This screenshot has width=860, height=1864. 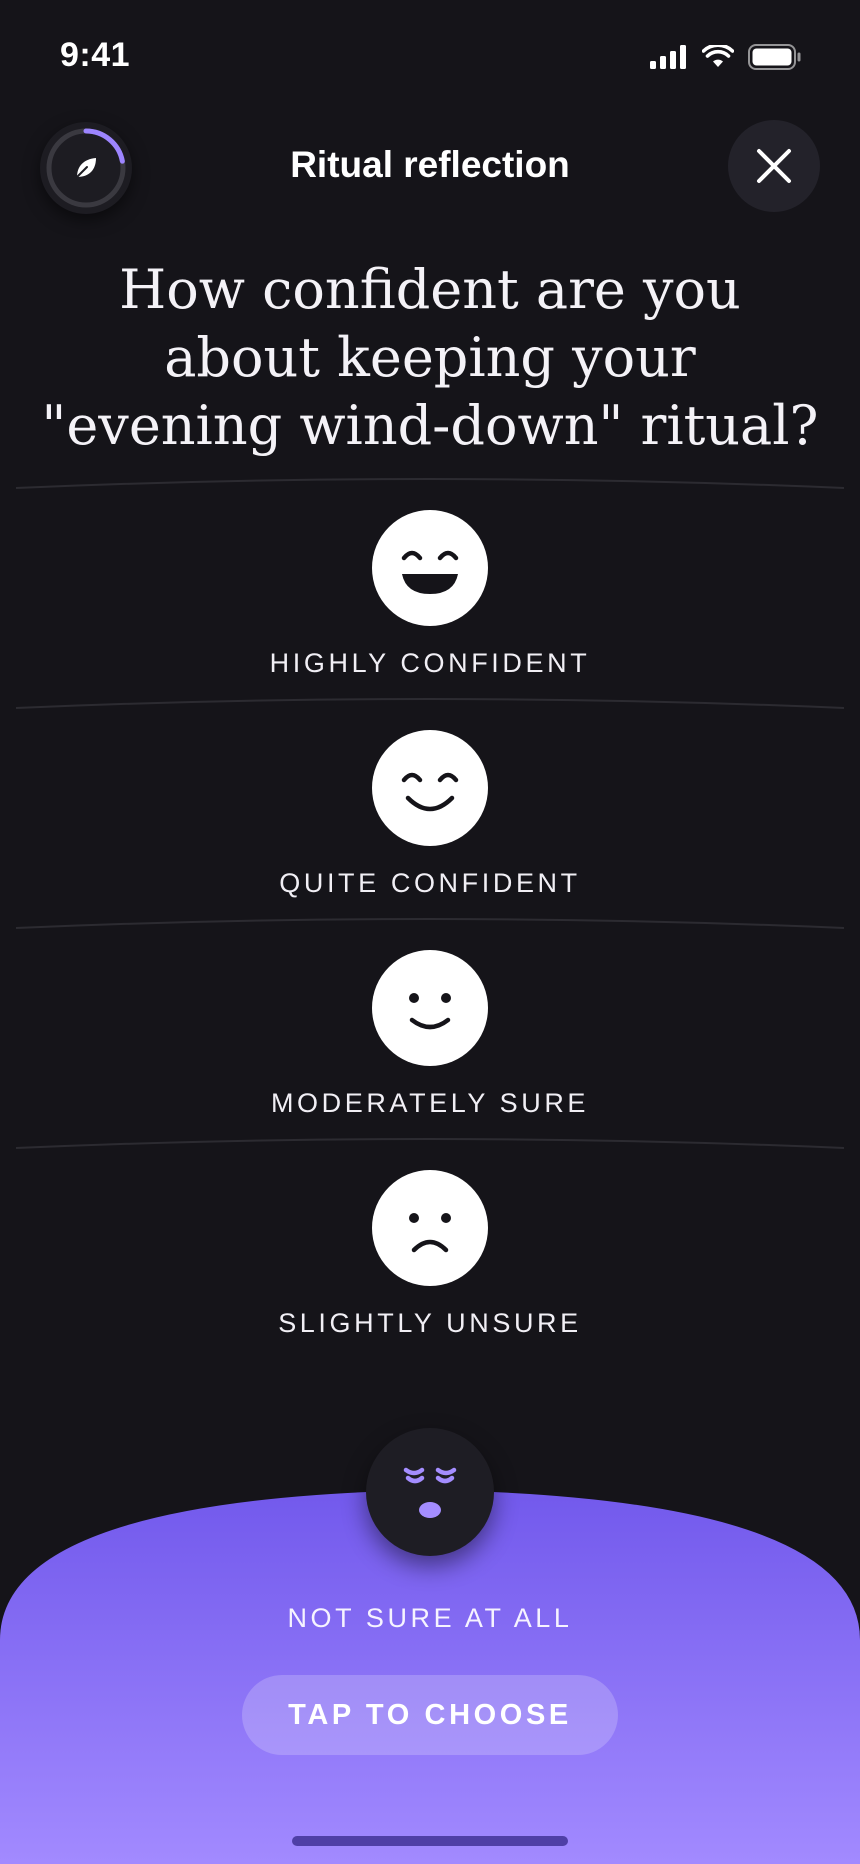 I want to click on option-label: MODERATELY SURE, so click(x=430, y=1103).